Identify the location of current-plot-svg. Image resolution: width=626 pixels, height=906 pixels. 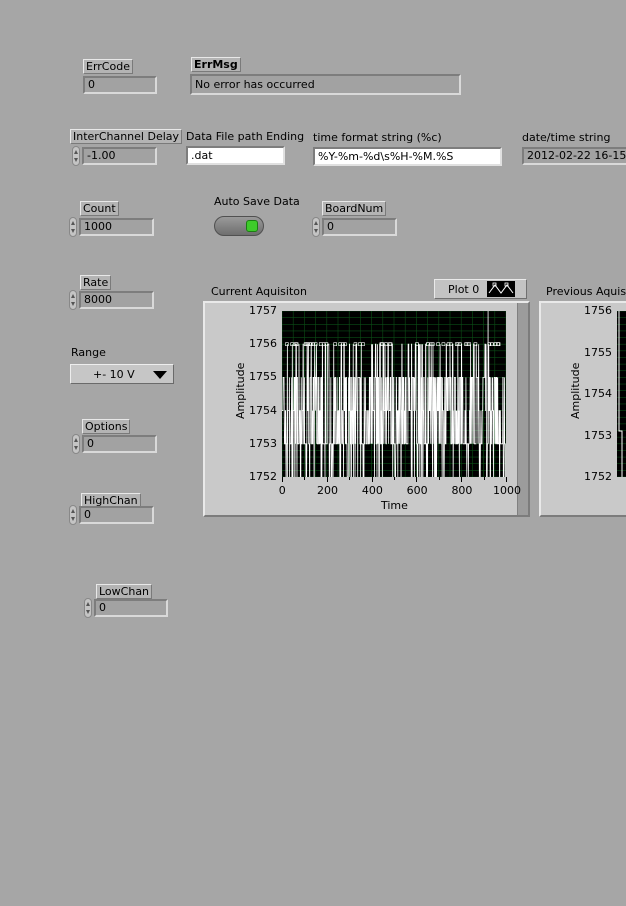
(394, 394).